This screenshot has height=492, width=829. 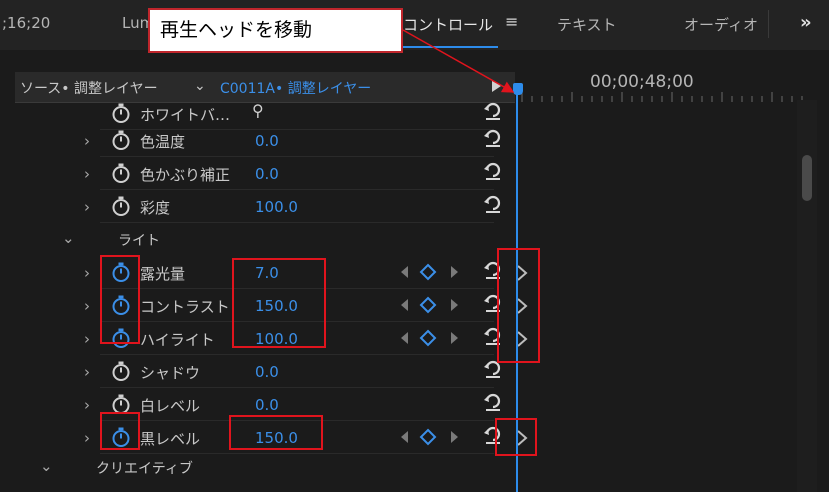 I want to click on property-name: 色温度, so click(x=163, y=142).